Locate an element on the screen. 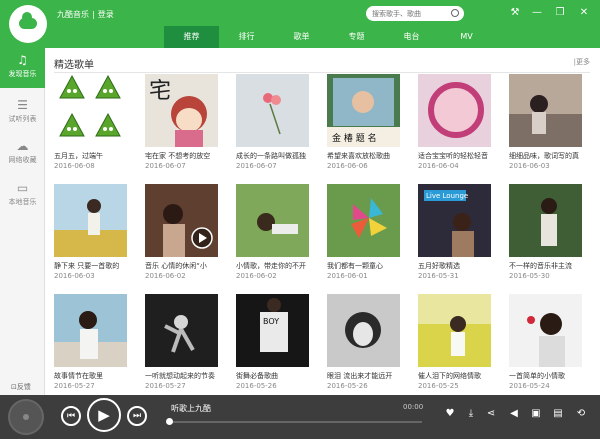 This screenshot has width=600, height=439. playlist-date: 2016-06-03 is located at coordinates (74, 276).